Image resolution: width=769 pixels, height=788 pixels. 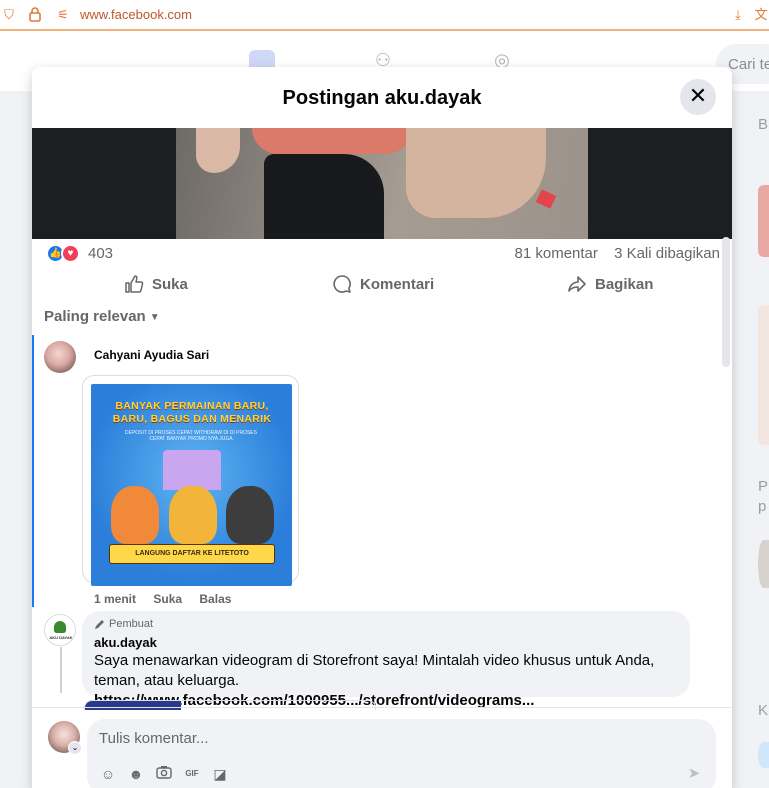 I want to click on post-media, so click(x=382, y=183).